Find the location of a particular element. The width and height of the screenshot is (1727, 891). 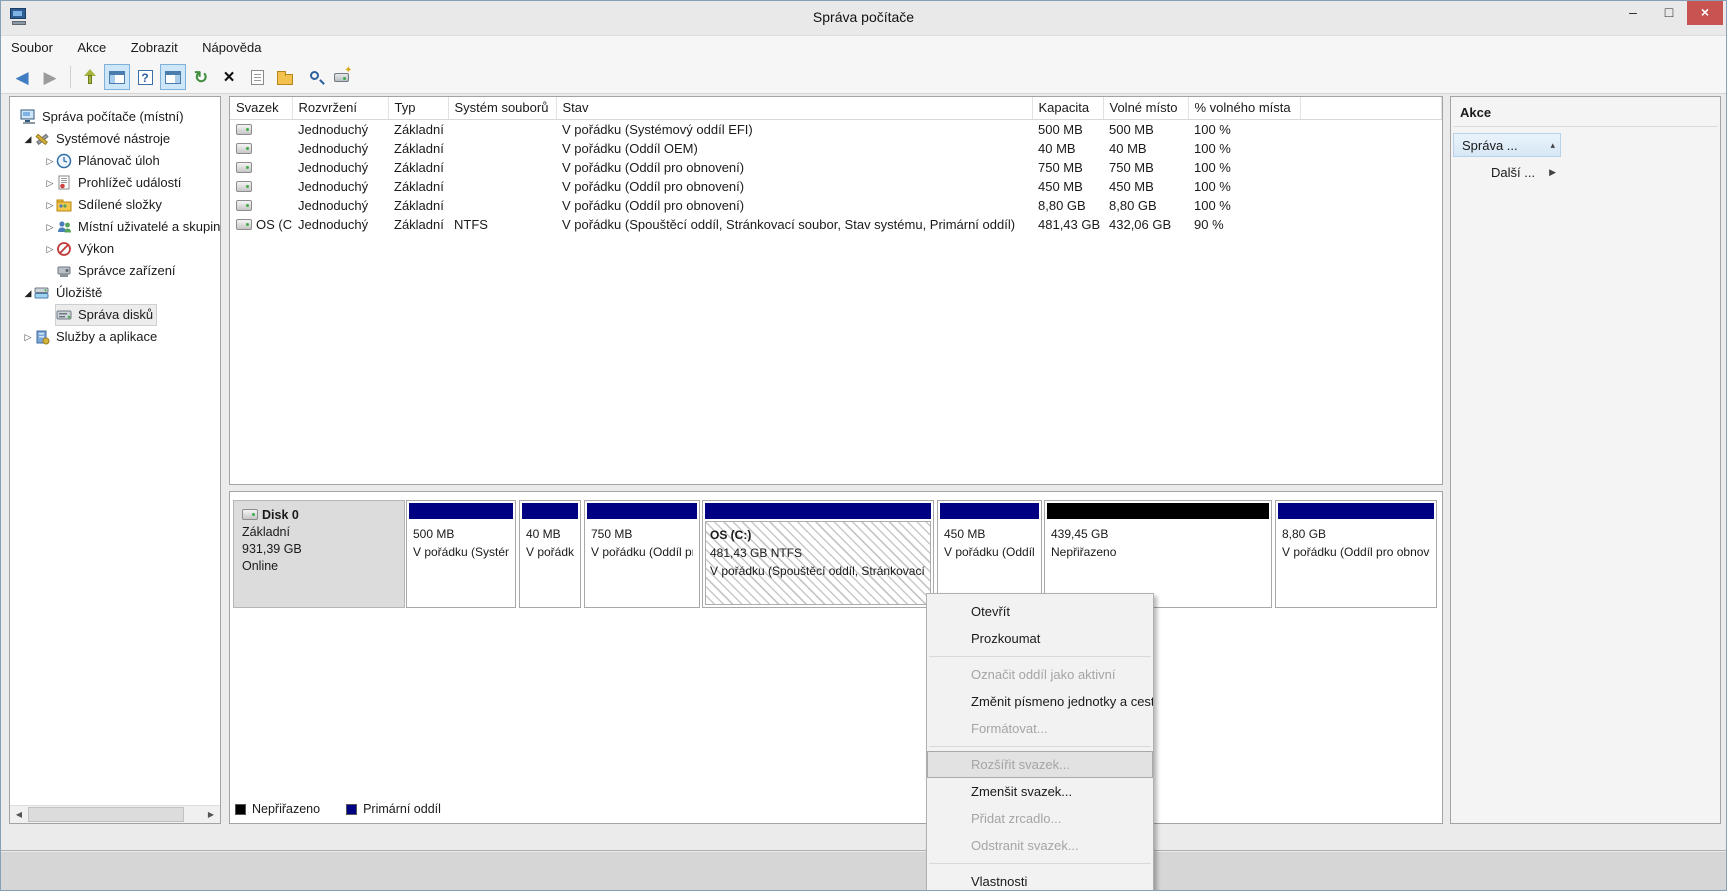

open-folder-icon is located at coordinates (285, 77).